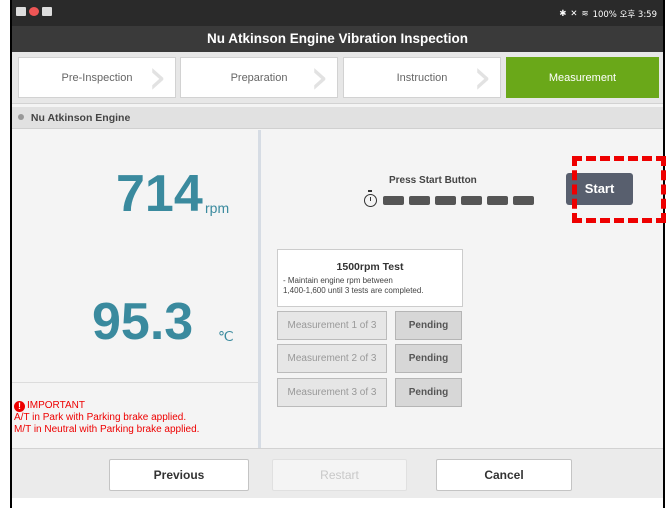  What do you see at coordinates (337, 118) in the screenshot?
I see `section-header: Nu Atkinson Engine` at bounding box center [337, 118].